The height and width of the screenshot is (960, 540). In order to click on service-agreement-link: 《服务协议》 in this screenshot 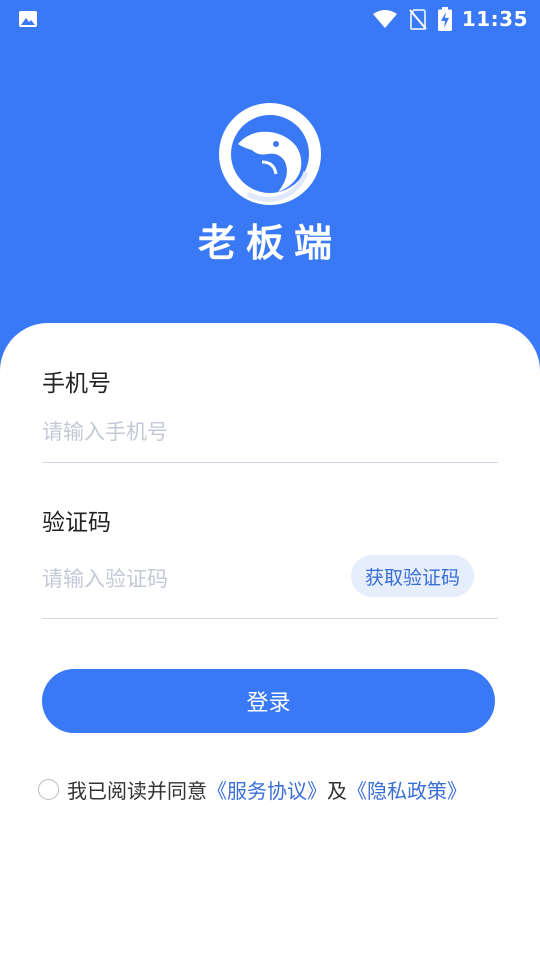, I will do `click(267, 789)`.